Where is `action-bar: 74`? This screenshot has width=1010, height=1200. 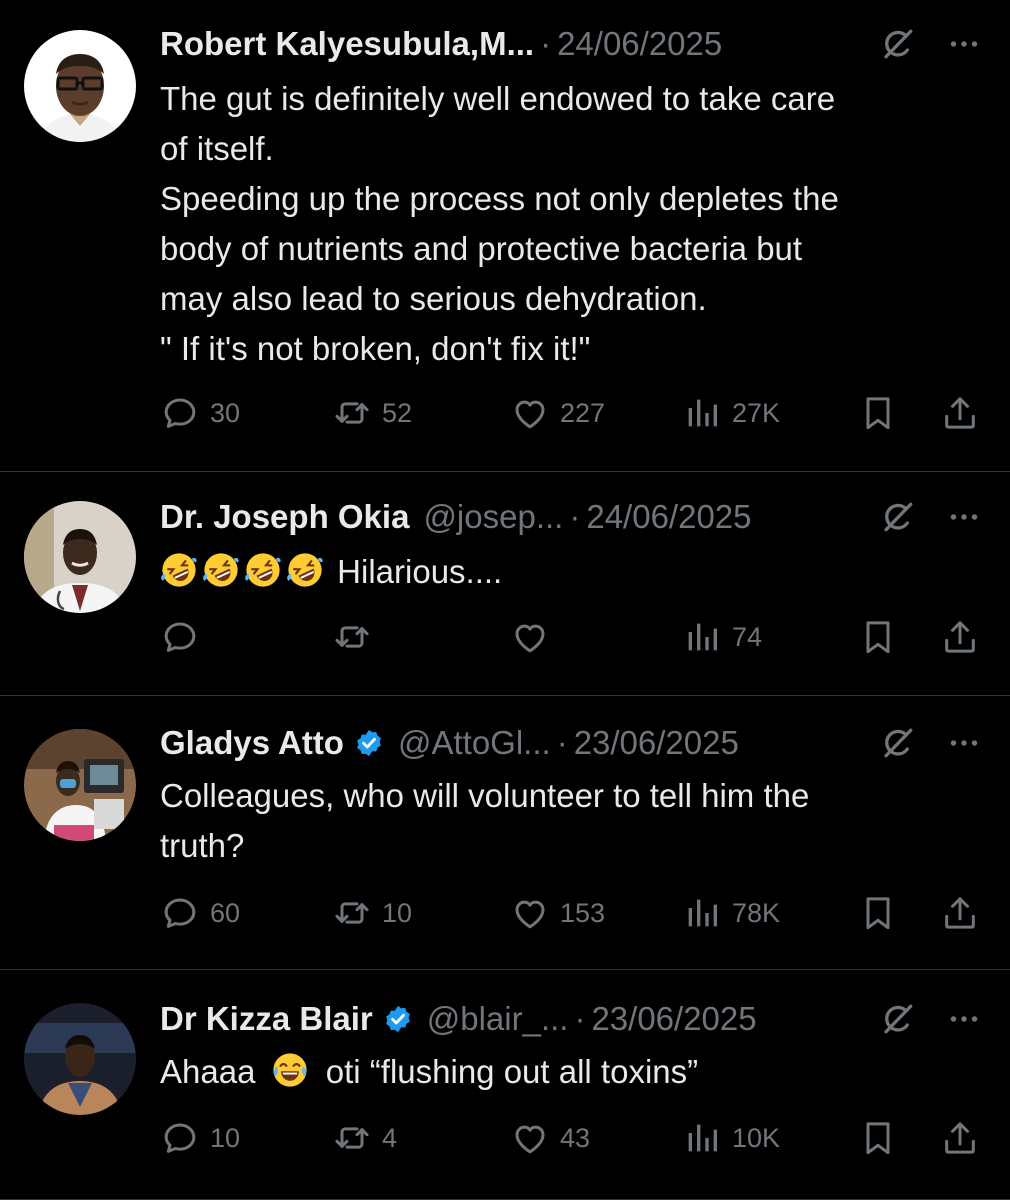
action-bar: 74 is located at coordinates (575, 637).